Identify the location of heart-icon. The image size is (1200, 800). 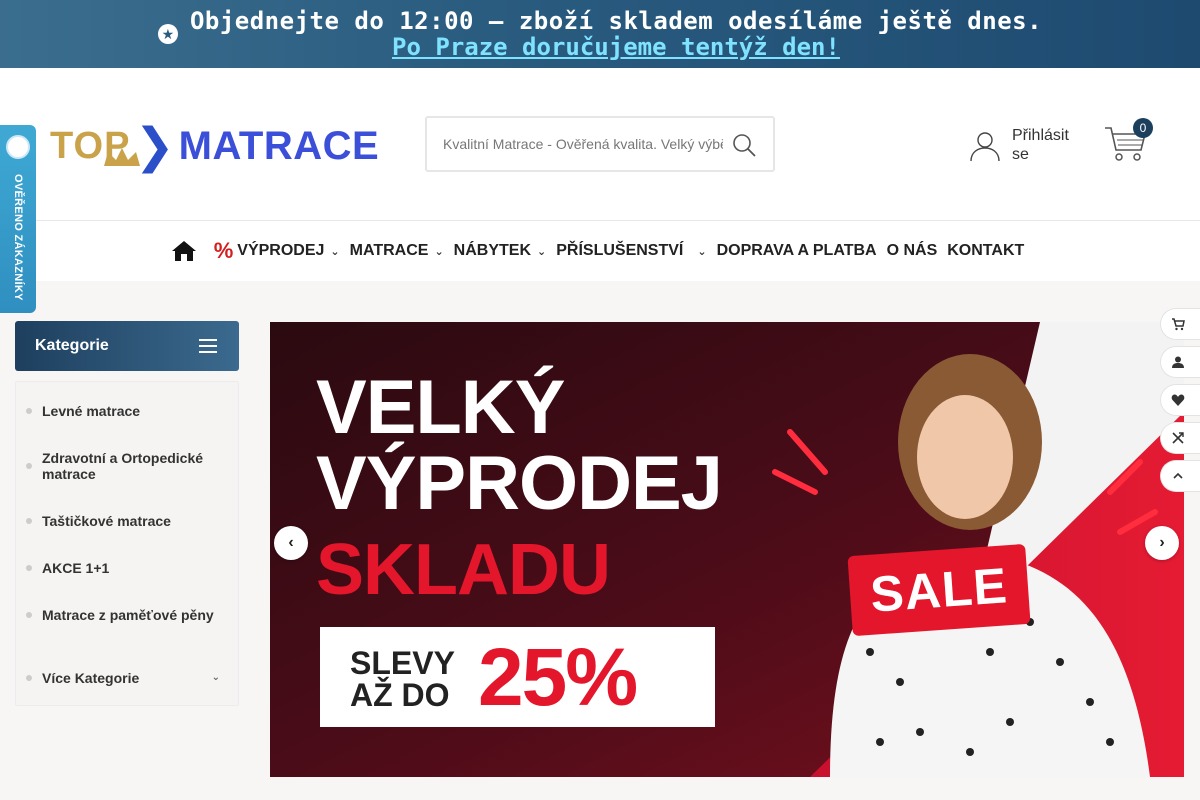
(1178, 400).